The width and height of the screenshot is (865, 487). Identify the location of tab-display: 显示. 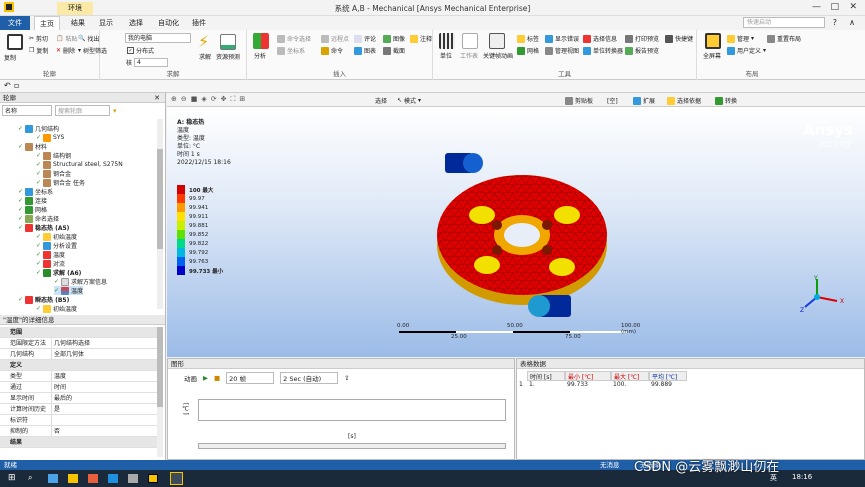
(106, 23).